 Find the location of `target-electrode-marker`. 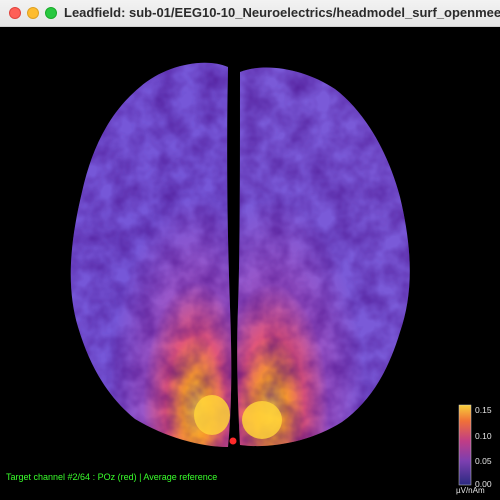

target-electrode-marker is located at coordinates (233, 441).